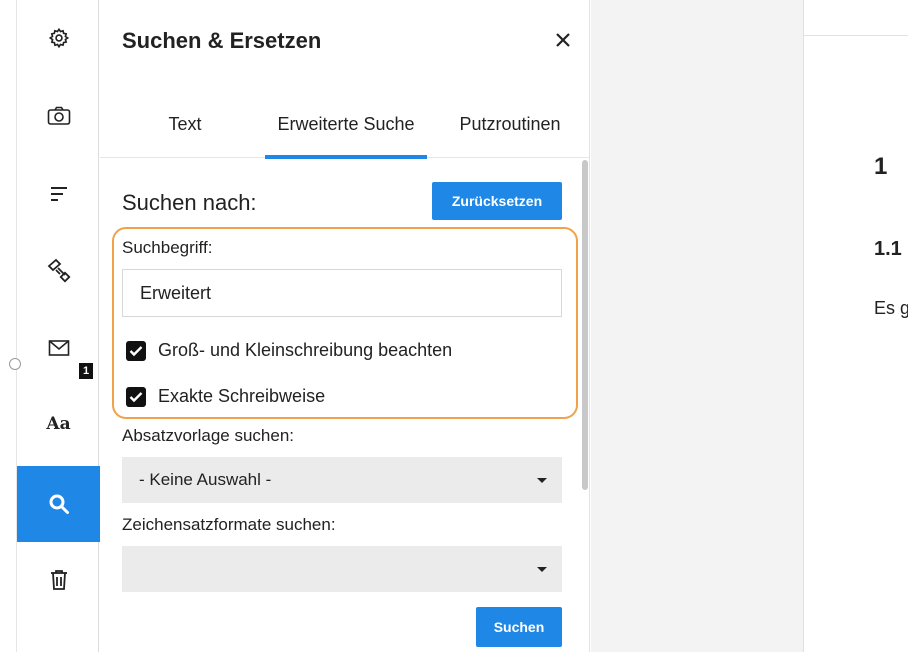 This screenshot has width=908, height=652. Describe the element at coordinates (208, 435) in the screenshot. I see `paragraph-style-label: Absatzvorlage suchen:` at that location.